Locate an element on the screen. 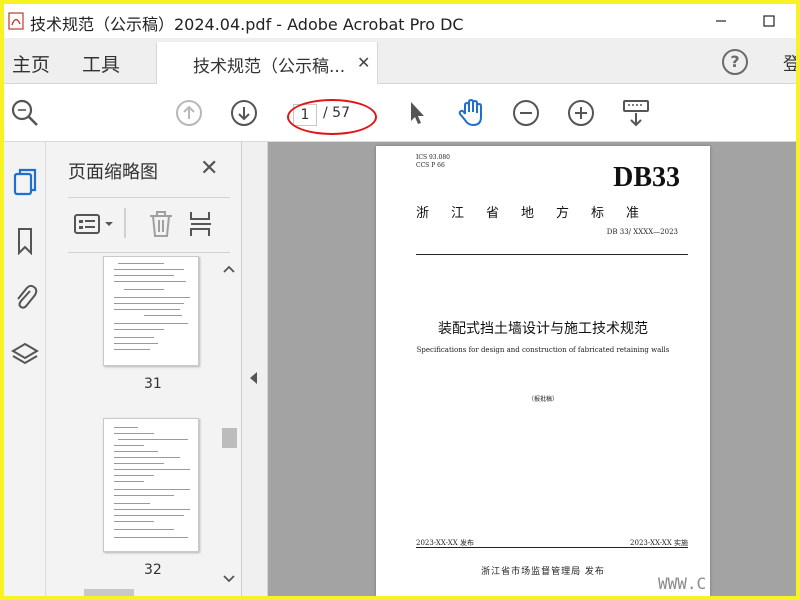 This screenshot has width=800, height=600. search-button is located at coordinates (25, 113).